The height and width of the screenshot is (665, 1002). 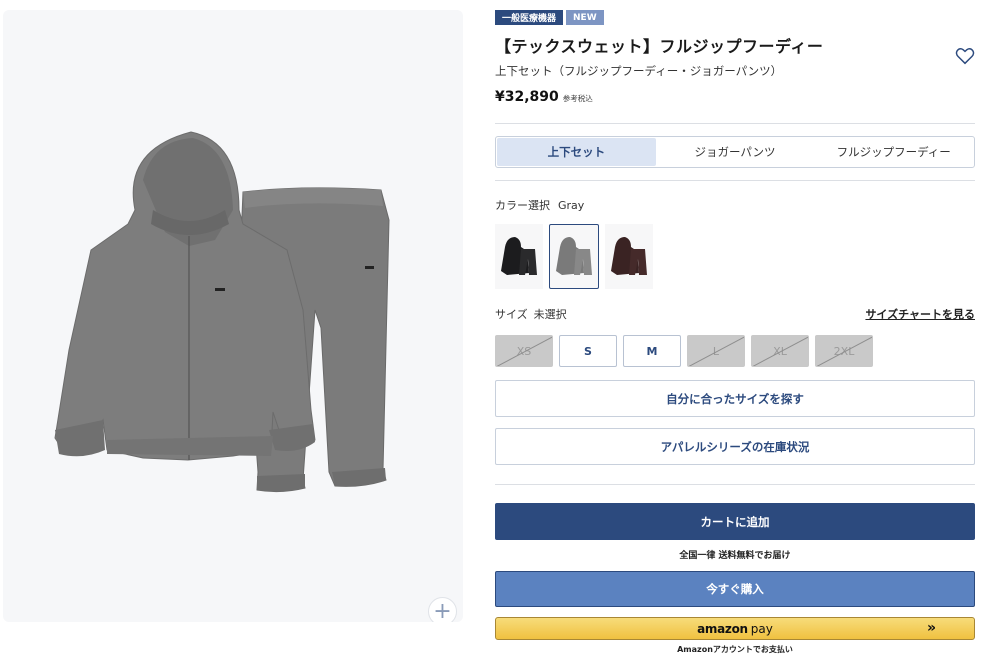 I want to click on stock-status-button: アパレルシリーズの在庫状況, so click(x=735, y=446).